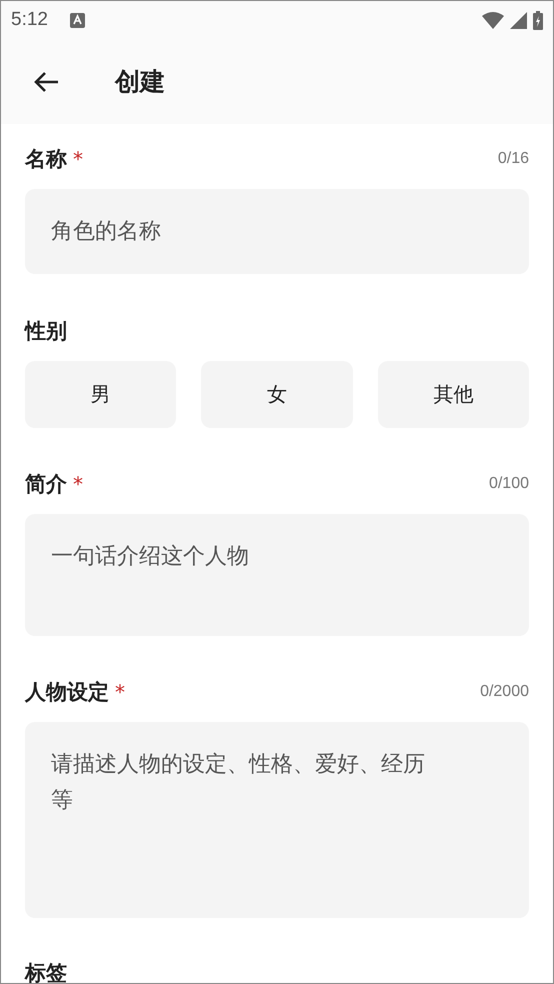 The width and height of the screenshot is (554, 984). I want to click on character-counter: 0/2000, so click(504, 692).